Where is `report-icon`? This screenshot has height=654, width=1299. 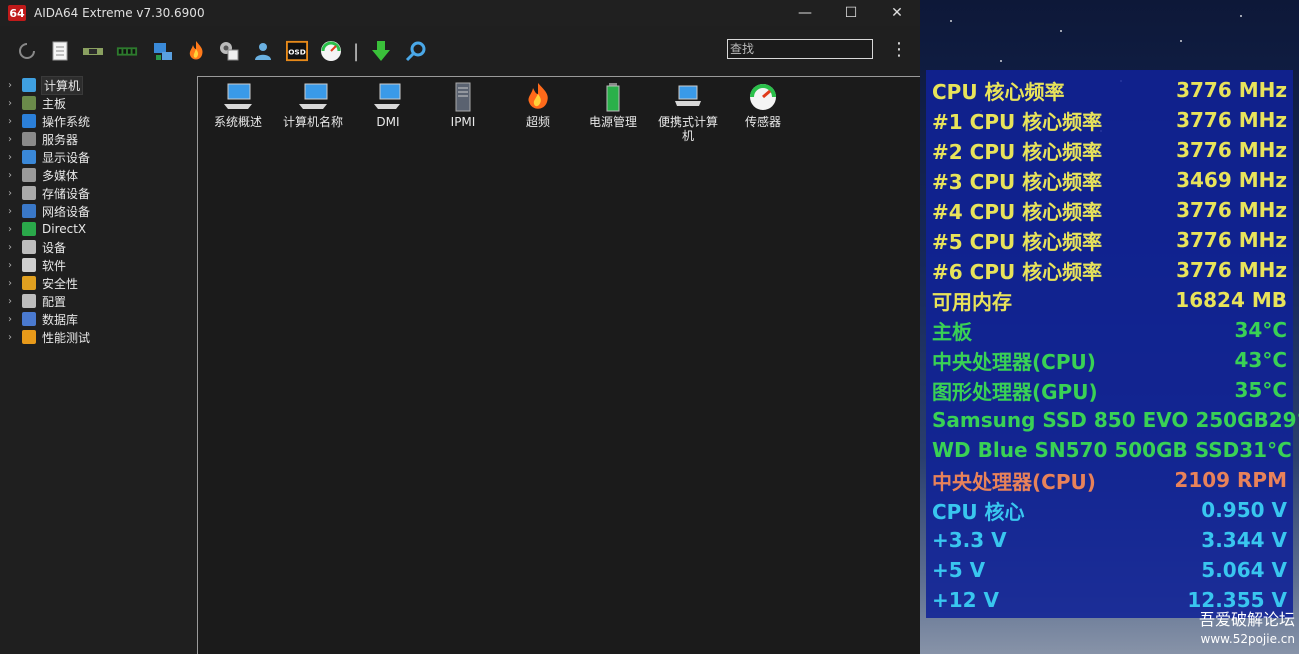
report-icon is located at coordinates (60, 51).